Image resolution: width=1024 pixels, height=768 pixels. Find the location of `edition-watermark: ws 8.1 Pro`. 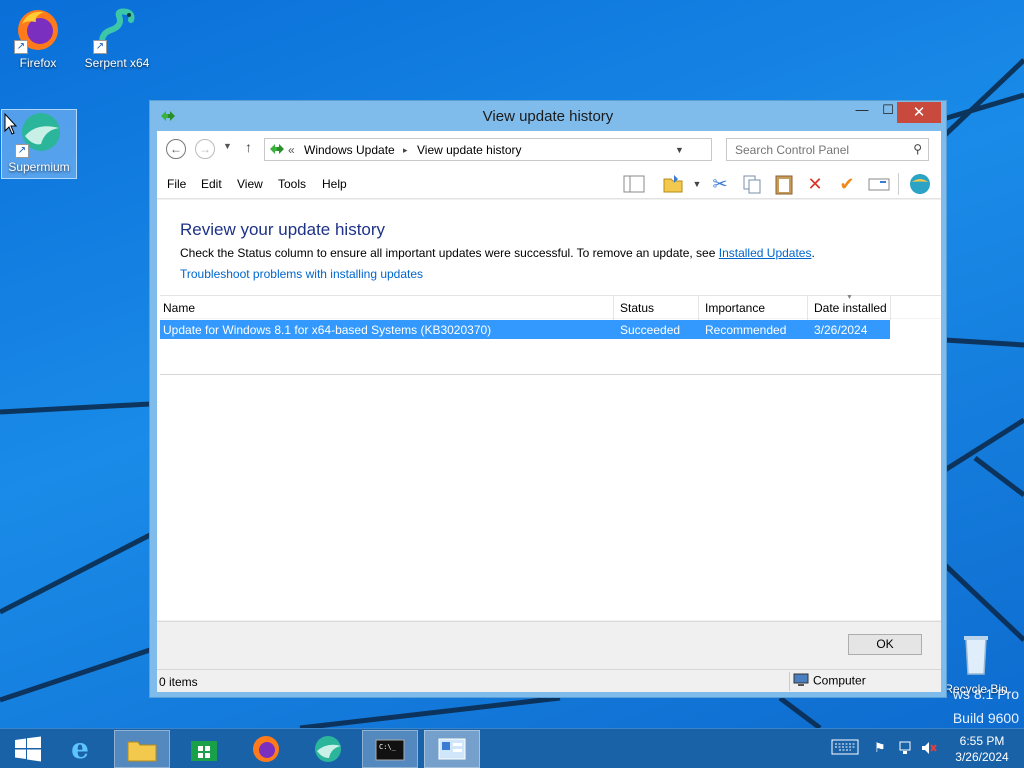

edition-watermark: ws 8.1 Pro is located at coordinates (985, 694).